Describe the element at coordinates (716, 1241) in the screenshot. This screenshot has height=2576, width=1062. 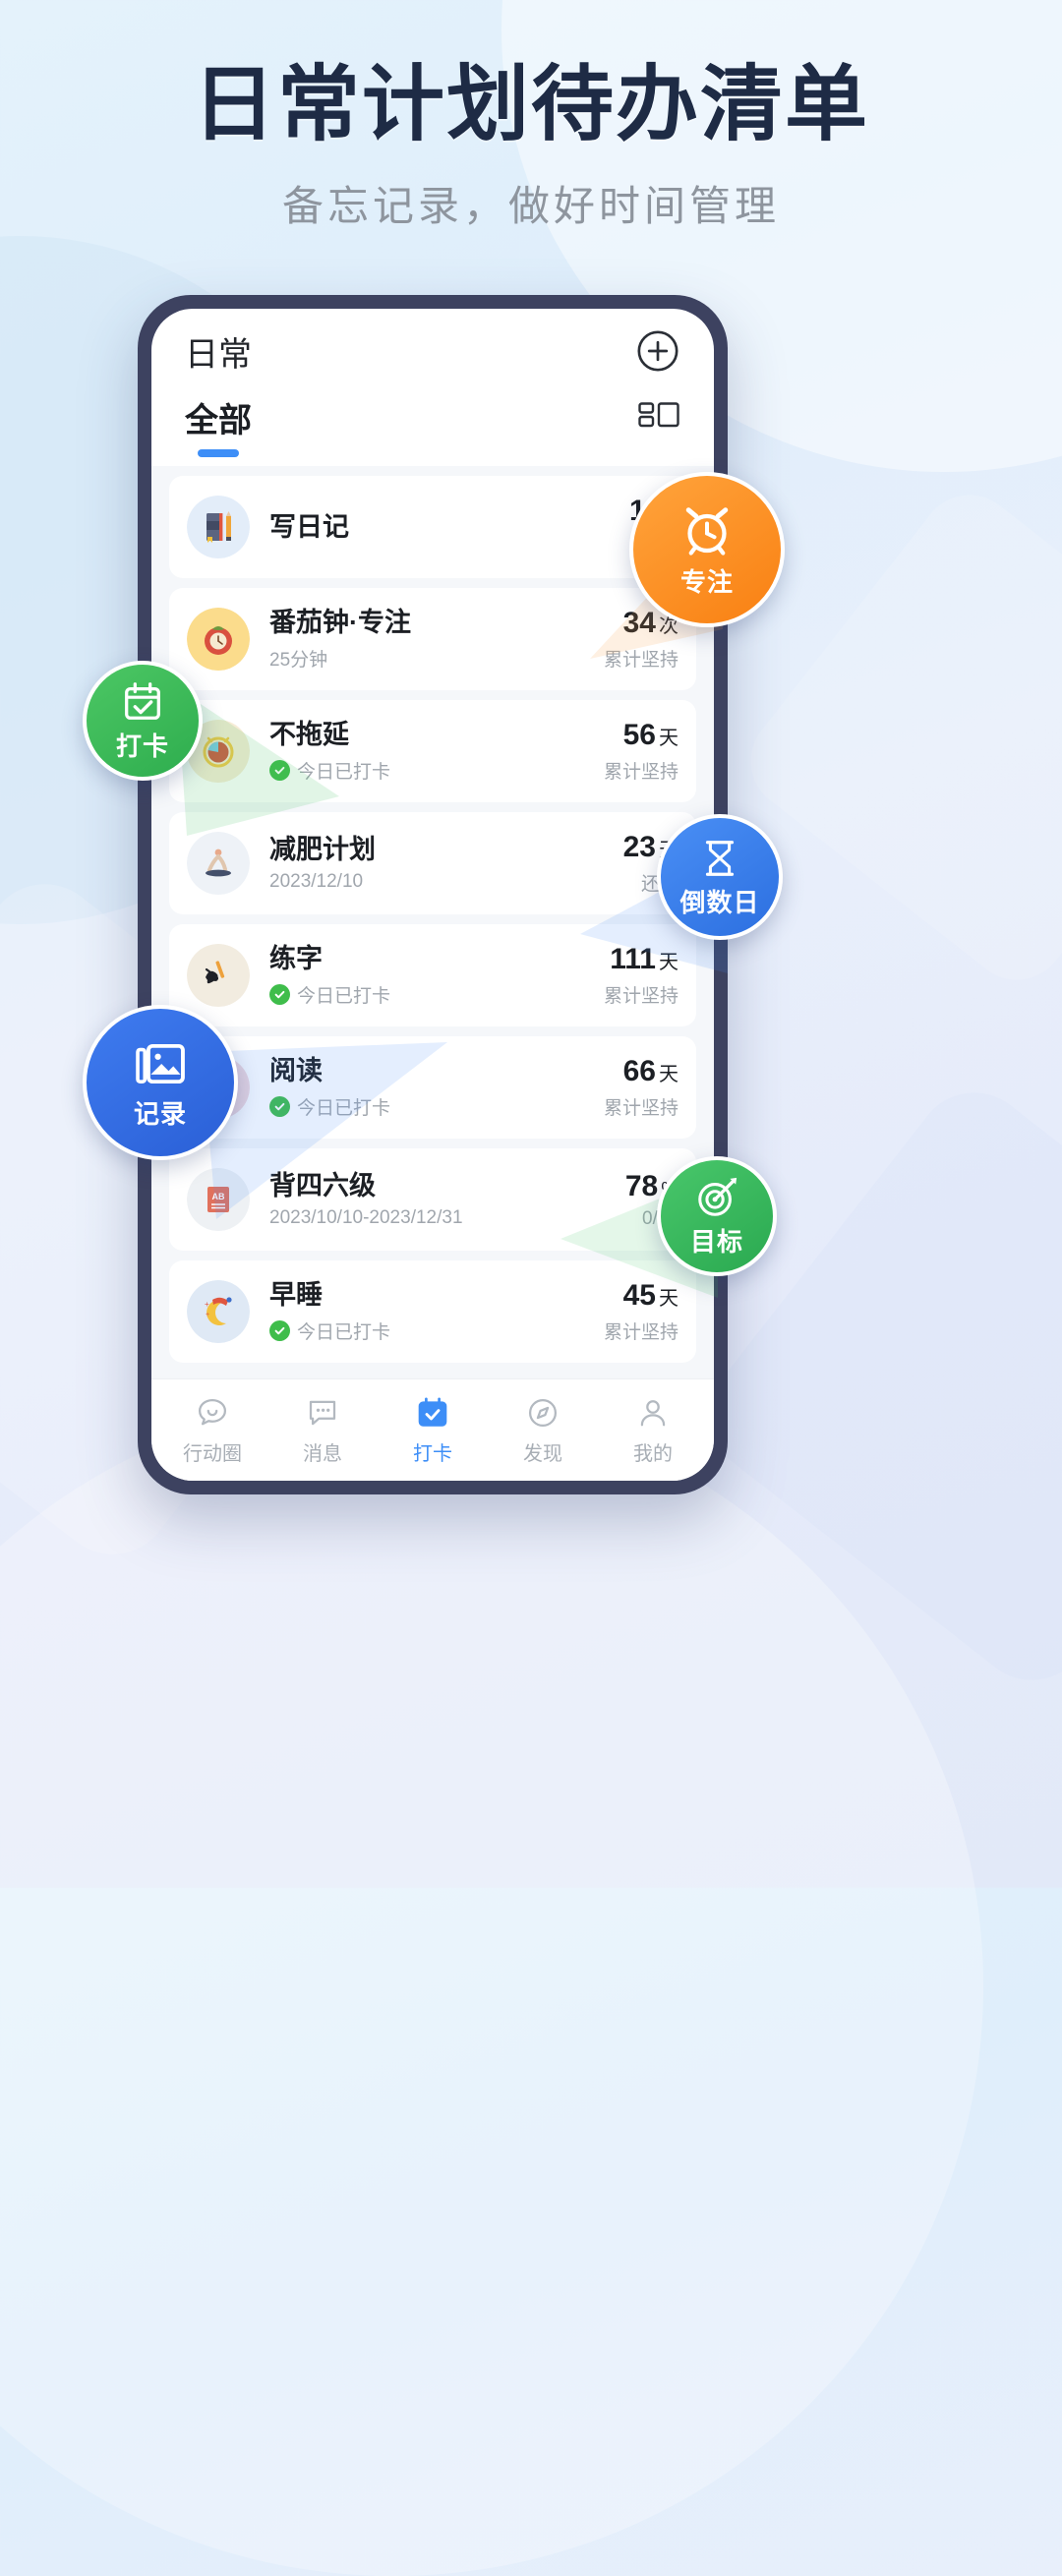
I see `feature-badge-goal-label: 目标` at that location.